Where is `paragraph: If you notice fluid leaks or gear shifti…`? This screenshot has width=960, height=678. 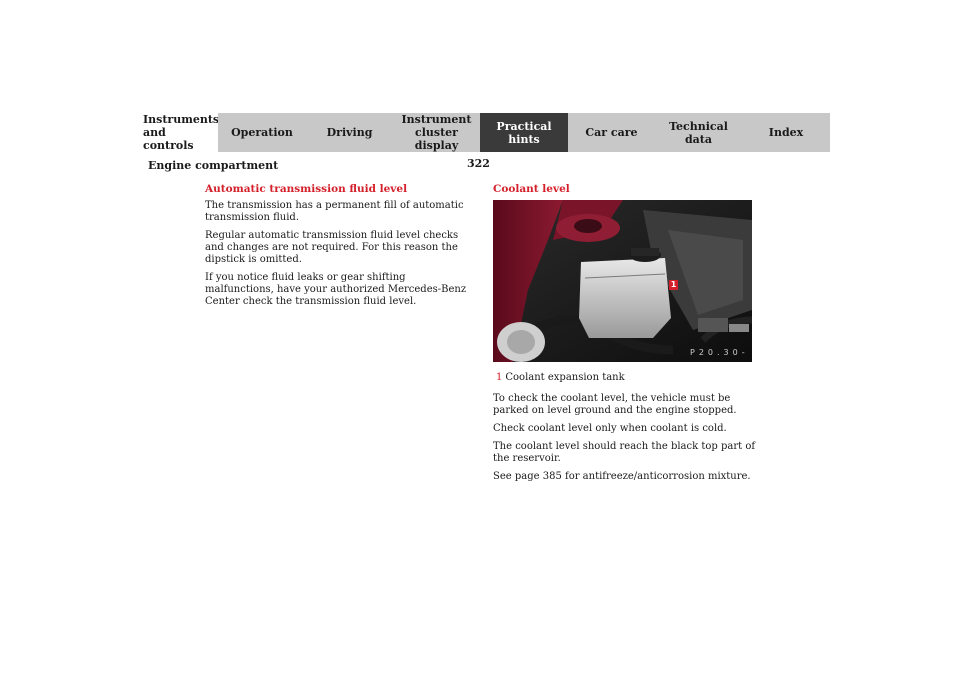
paragraph: If you notice fluid leaks or gear shifti… is located at coordinates (336, 289).